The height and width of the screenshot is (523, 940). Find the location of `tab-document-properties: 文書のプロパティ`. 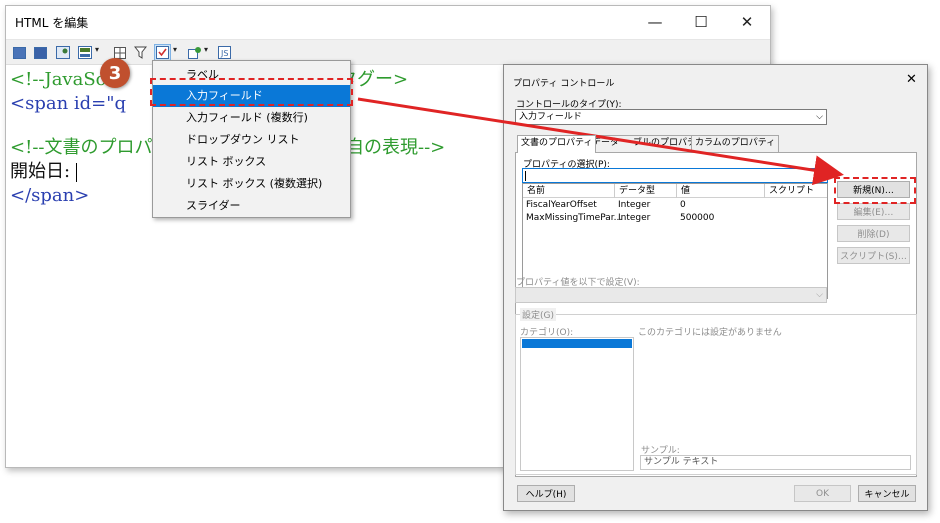

tab-document-properties: 文書のプロパティ is located at coordinates (557, 144).